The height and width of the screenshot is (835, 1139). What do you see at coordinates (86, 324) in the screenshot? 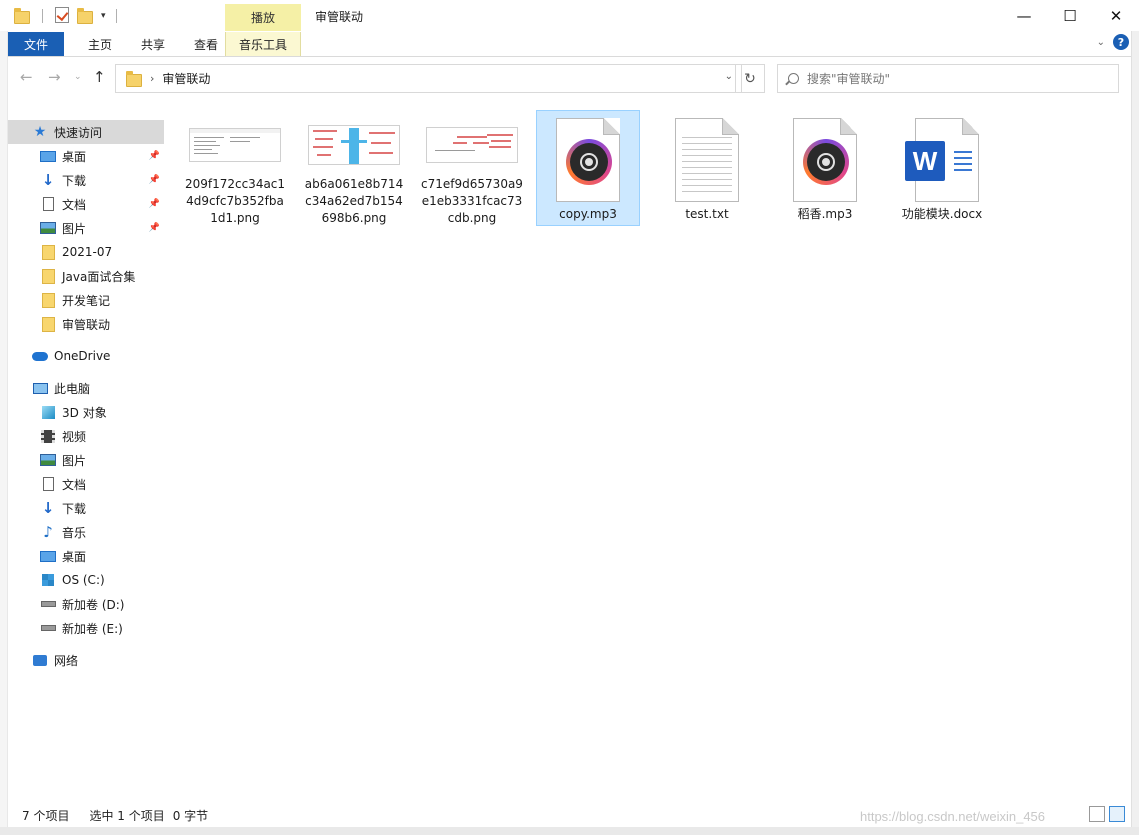
I see `sidebar-item-shenguan: 审管联动` at bounding box center [86, 324].